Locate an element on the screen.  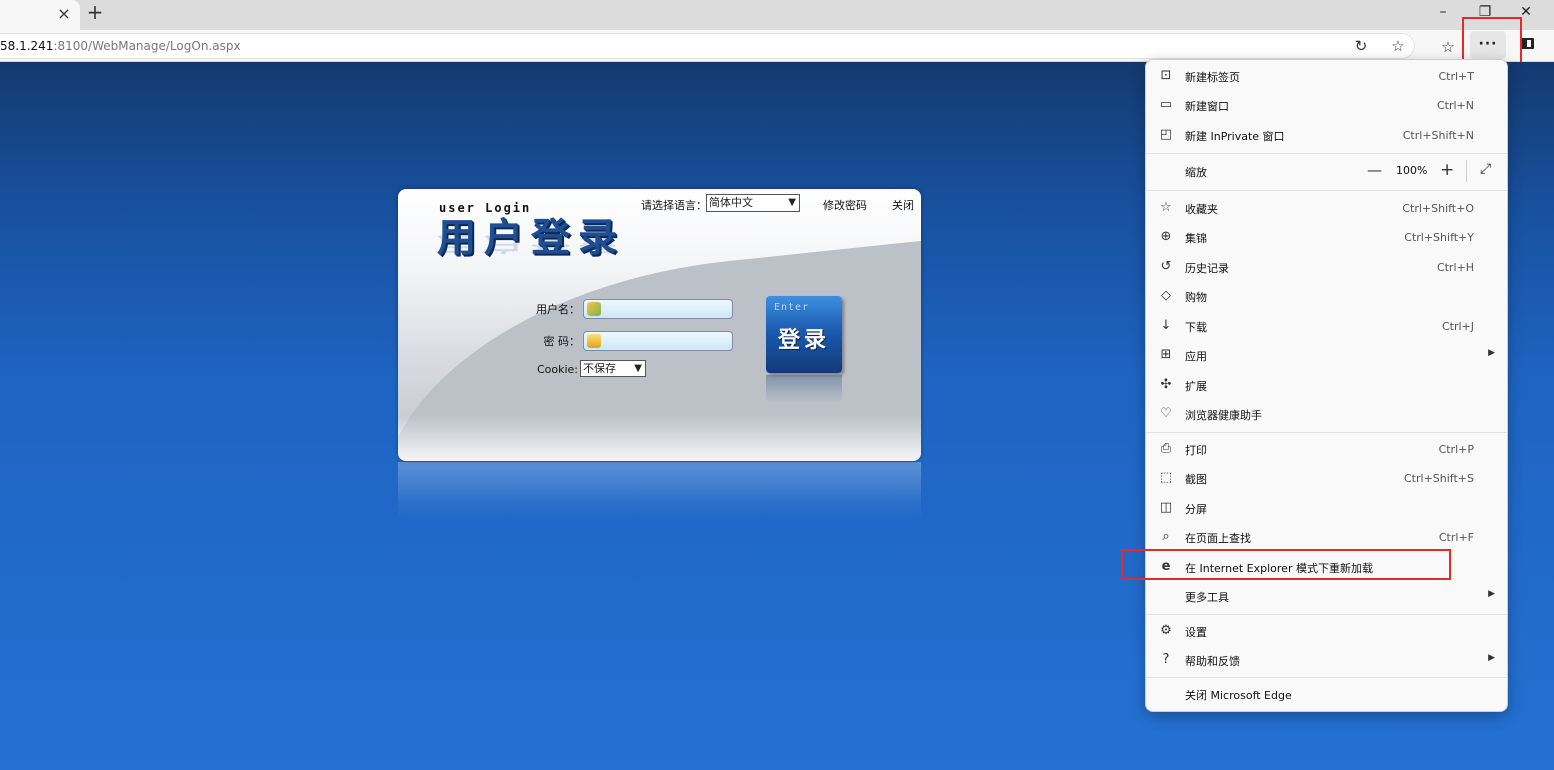
login-button-cn: 登录 is located at coordinates (804, 340).